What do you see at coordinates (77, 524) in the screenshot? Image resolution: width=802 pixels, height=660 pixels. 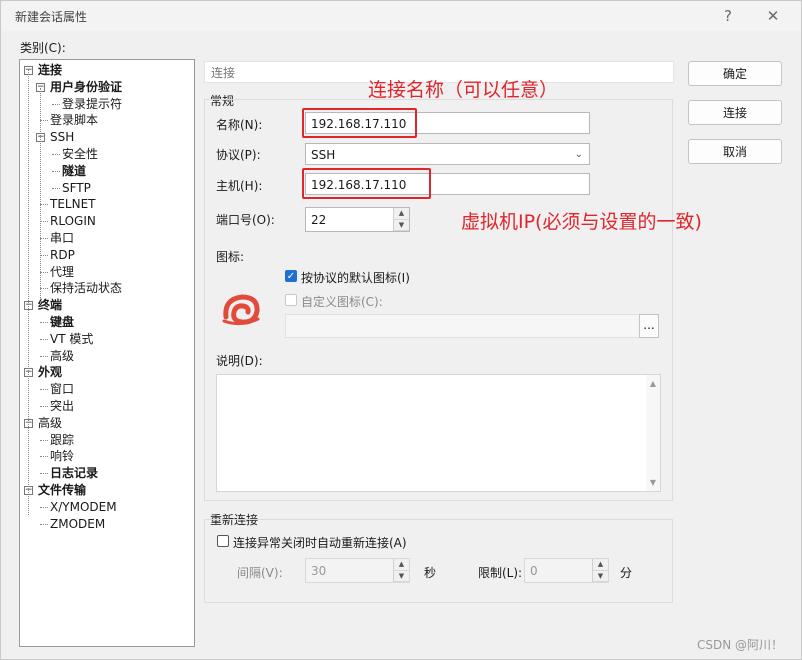 I see `tree-item: ZMODEM` at bounding box center [77, 524].